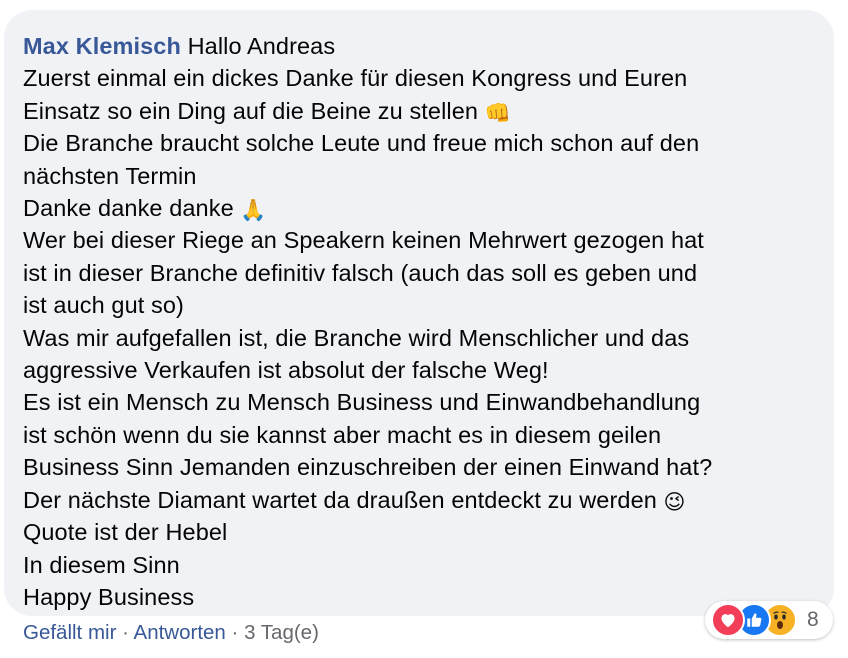 This screenshot has height=658, width=848. I want to click on comment-line: Happy Business, so click(109, 596).